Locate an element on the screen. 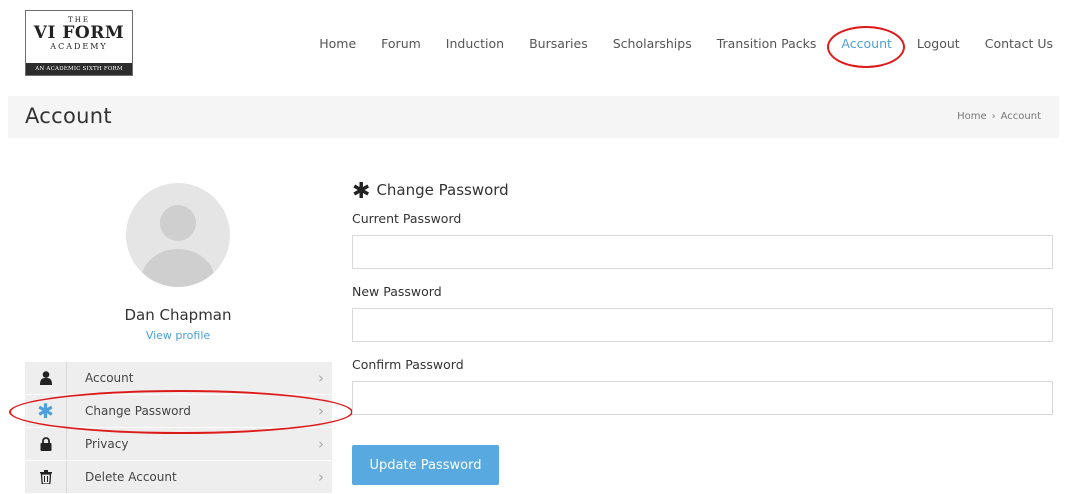 The height and width of the screenshot is (494, 1067). avatar-head is located at coordinates (178, 223).